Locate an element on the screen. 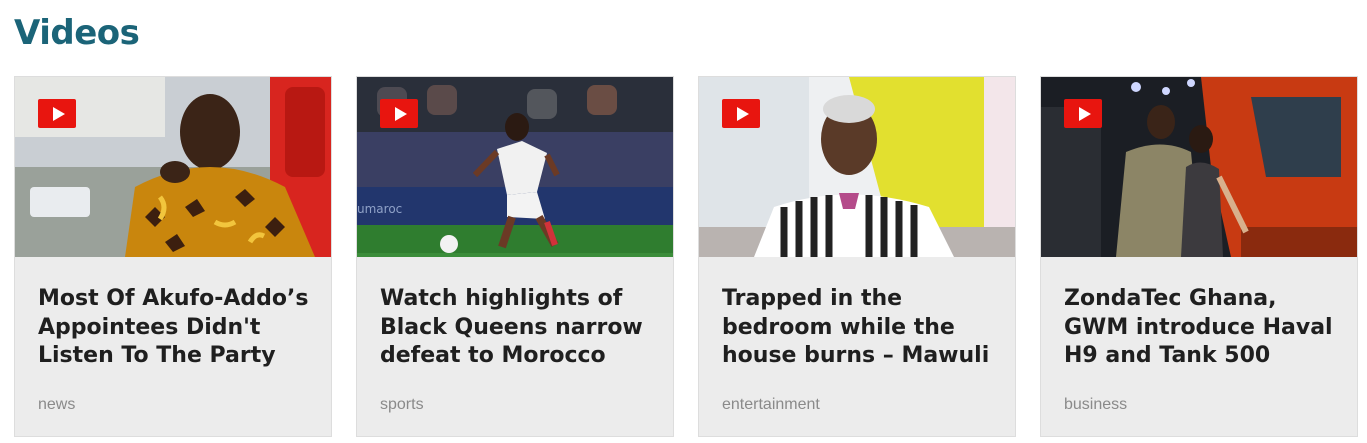 This screenshot has height=443, width=1367. svg-text: umaroc is located at coordinates (379, 209).